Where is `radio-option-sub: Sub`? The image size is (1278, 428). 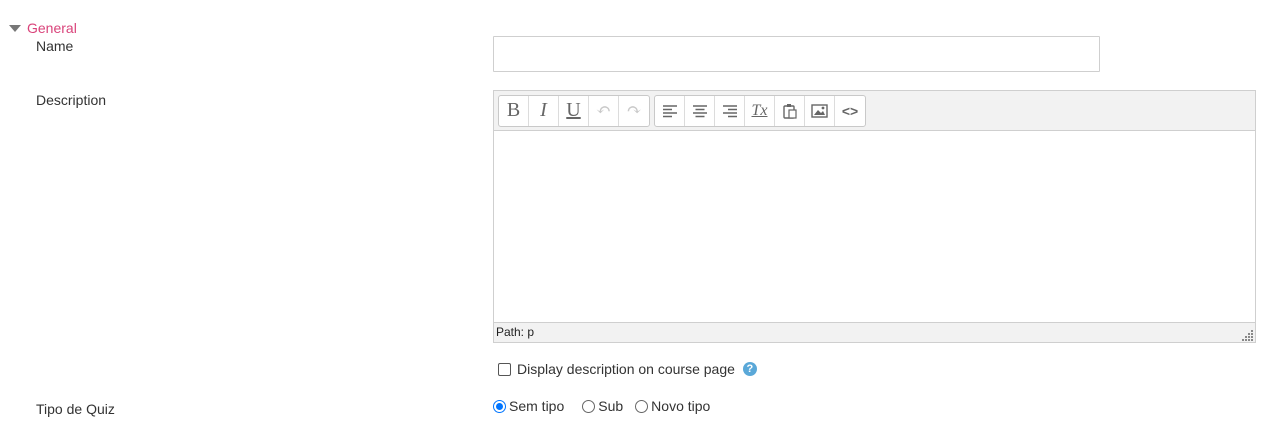
radio-option-sub: Sub is located at coordinates (602, 406).